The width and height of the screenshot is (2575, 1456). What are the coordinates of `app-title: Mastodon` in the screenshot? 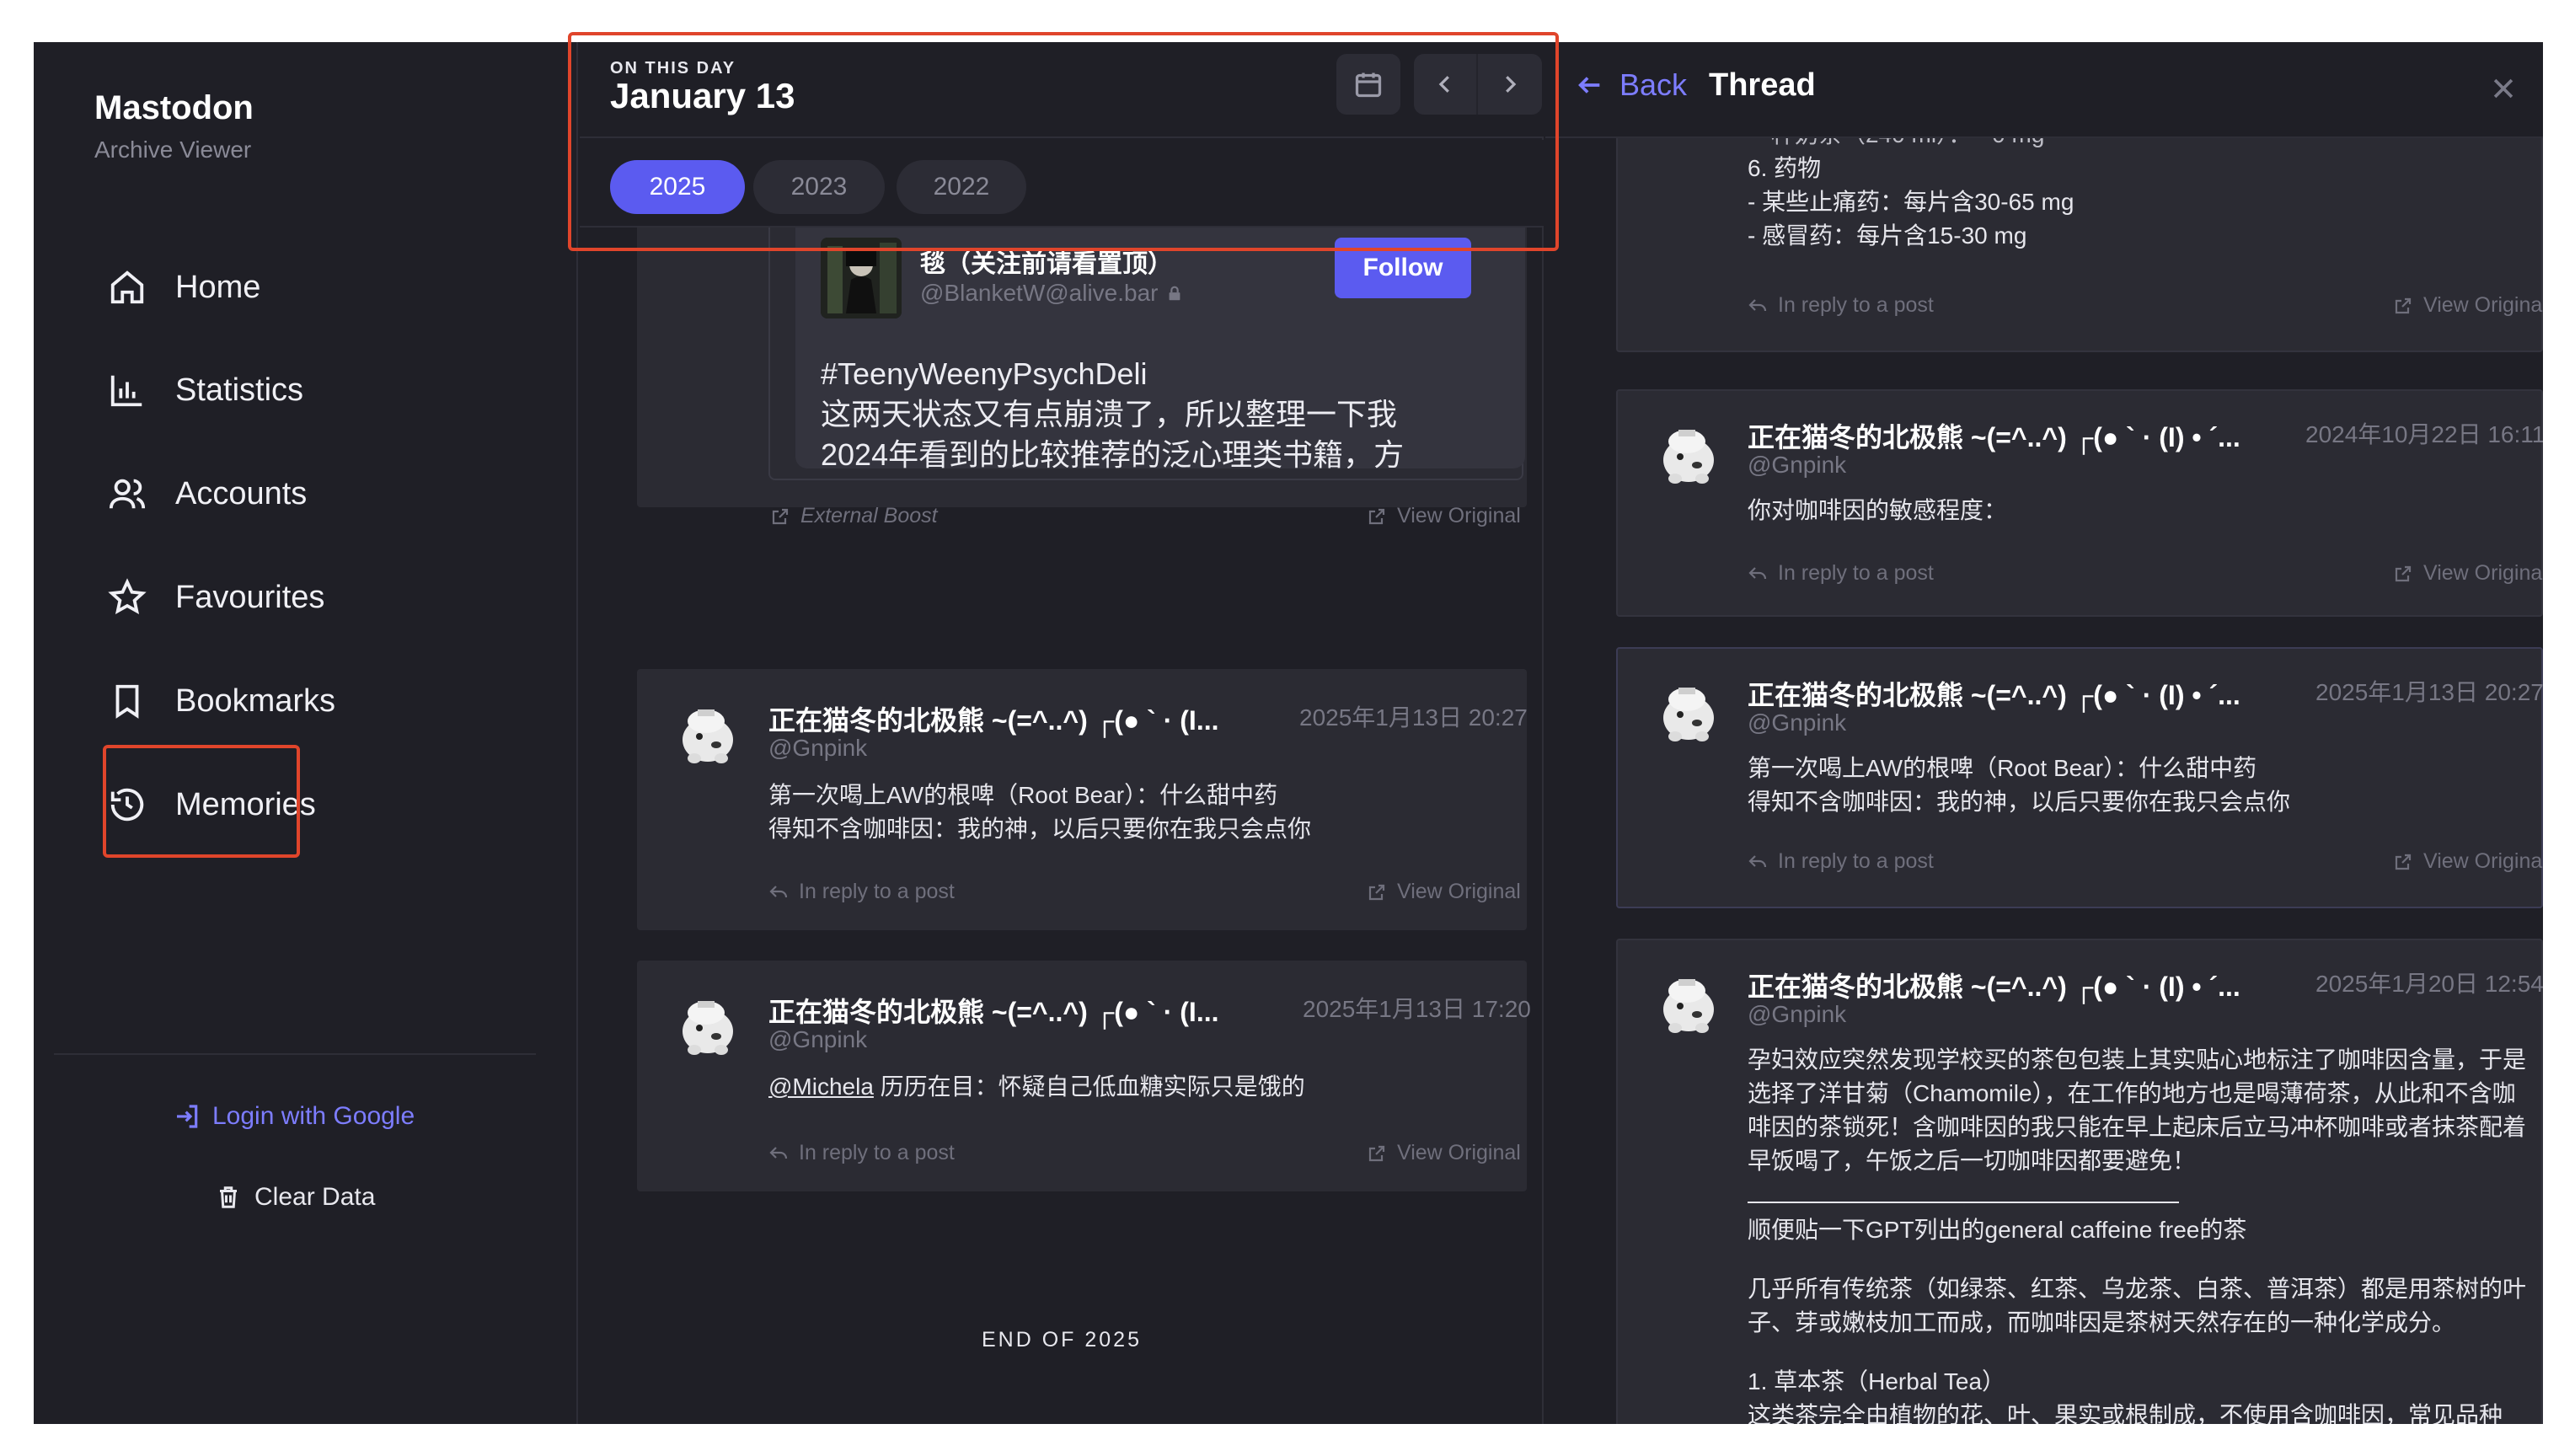 It's located at (174, 107).